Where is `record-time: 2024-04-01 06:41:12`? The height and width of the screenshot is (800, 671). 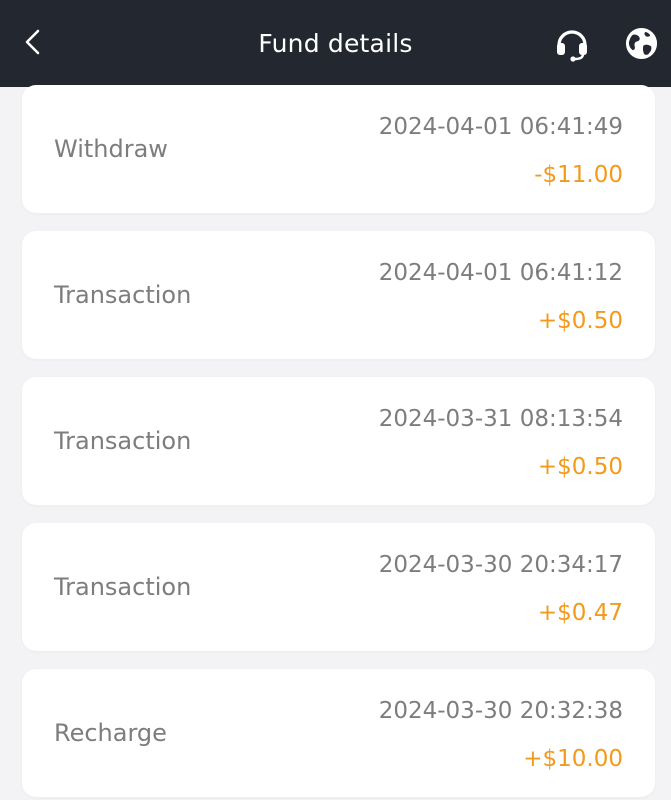
record-time: 2024-04-01 06:41:12 is located at coordinates (500, 273).